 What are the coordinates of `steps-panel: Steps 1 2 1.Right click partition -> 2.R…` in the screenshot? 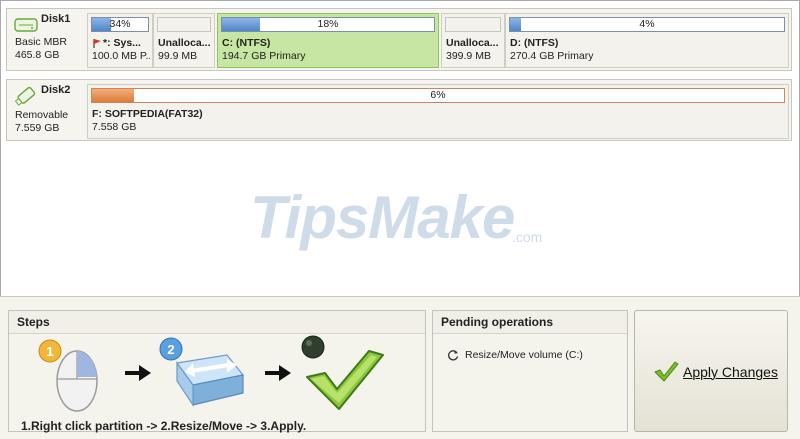 It's located at (217, 371).